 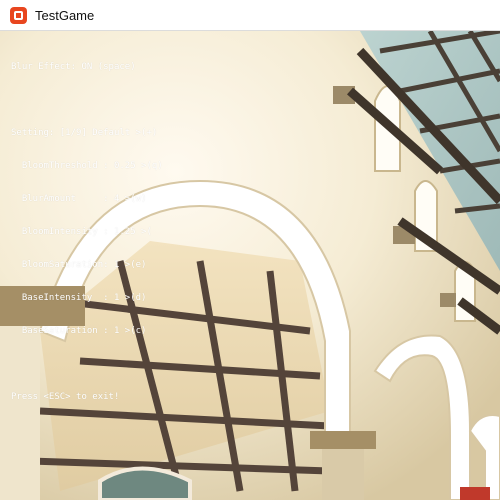 What do you see at coordinates (145, 483) in the screenshot?
I see `lower-window` at bounding box center [145, 483].